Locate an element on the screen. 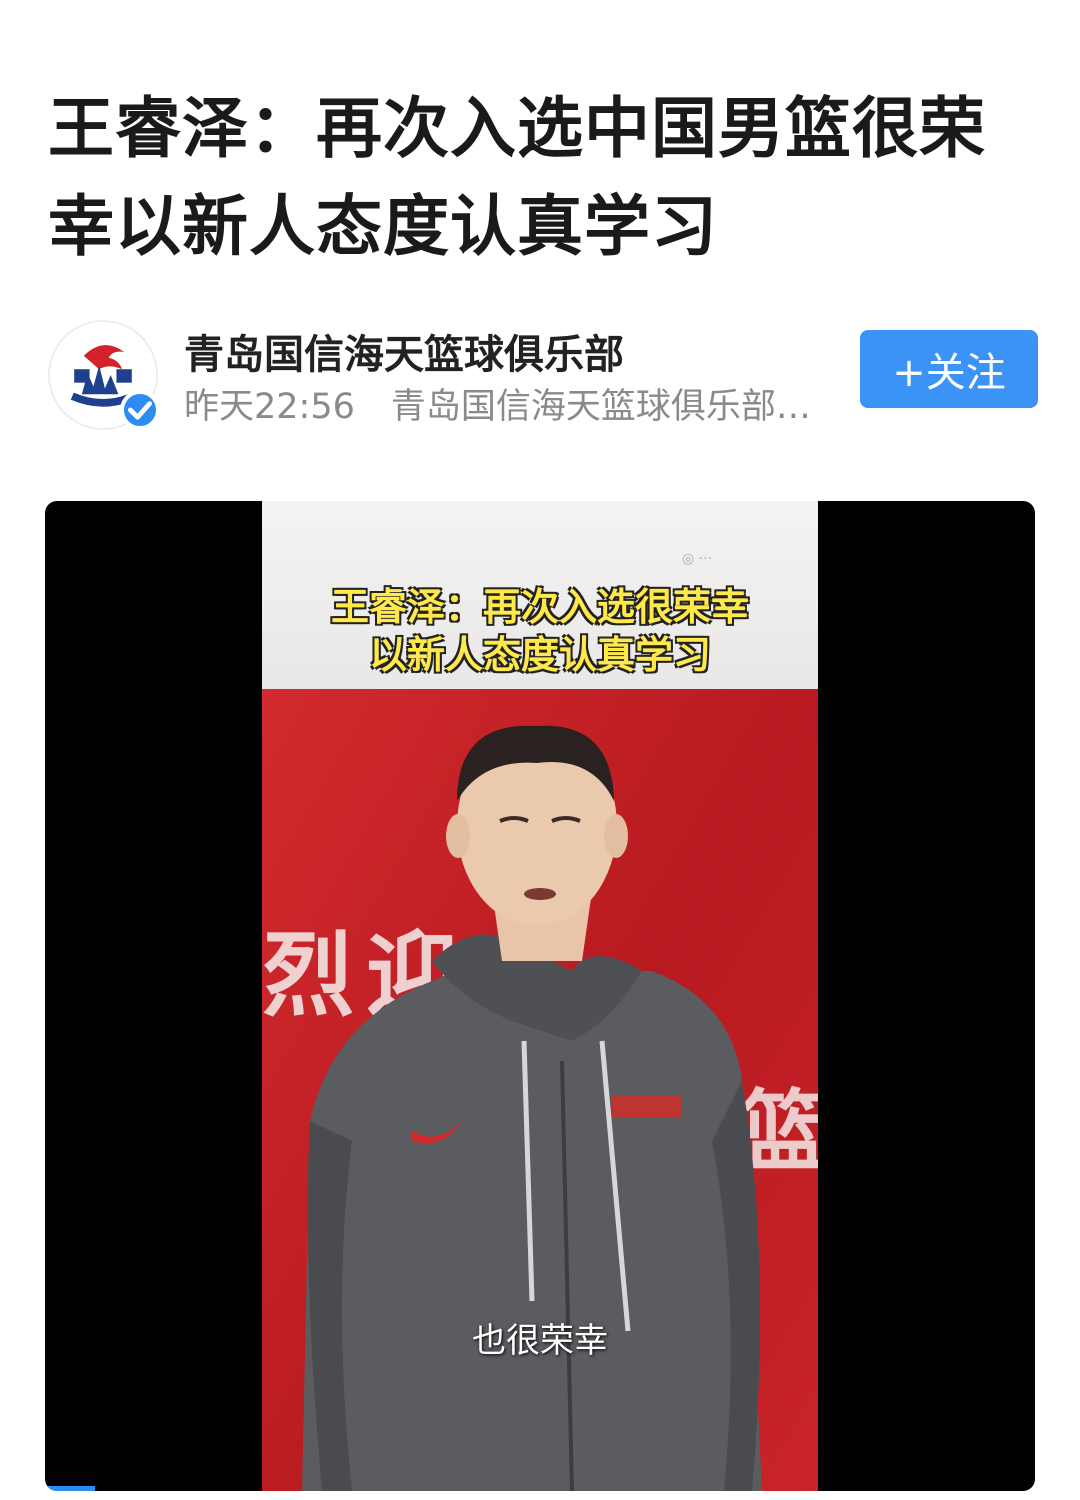  video-watermark-icon: ◎ ··· is located at coordinates (697, 559).